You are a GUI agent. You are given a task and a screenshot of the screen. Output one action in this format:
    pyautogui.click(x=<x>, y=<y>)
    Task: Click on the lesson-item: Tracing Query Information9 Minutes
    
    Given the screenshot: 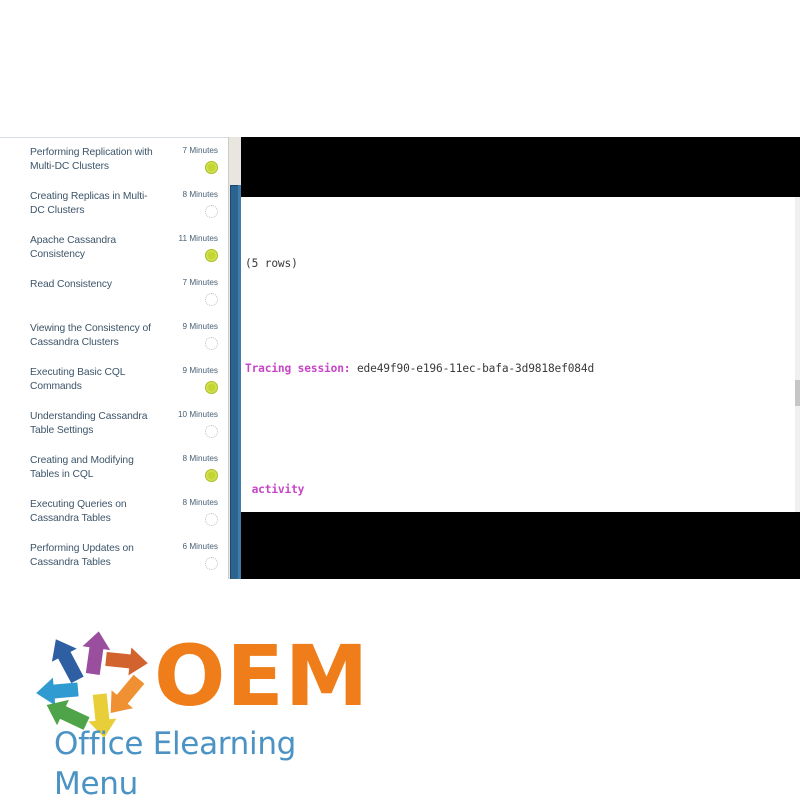 What is the action you would take?
    pyautogui.click(x=114, y=578)
    